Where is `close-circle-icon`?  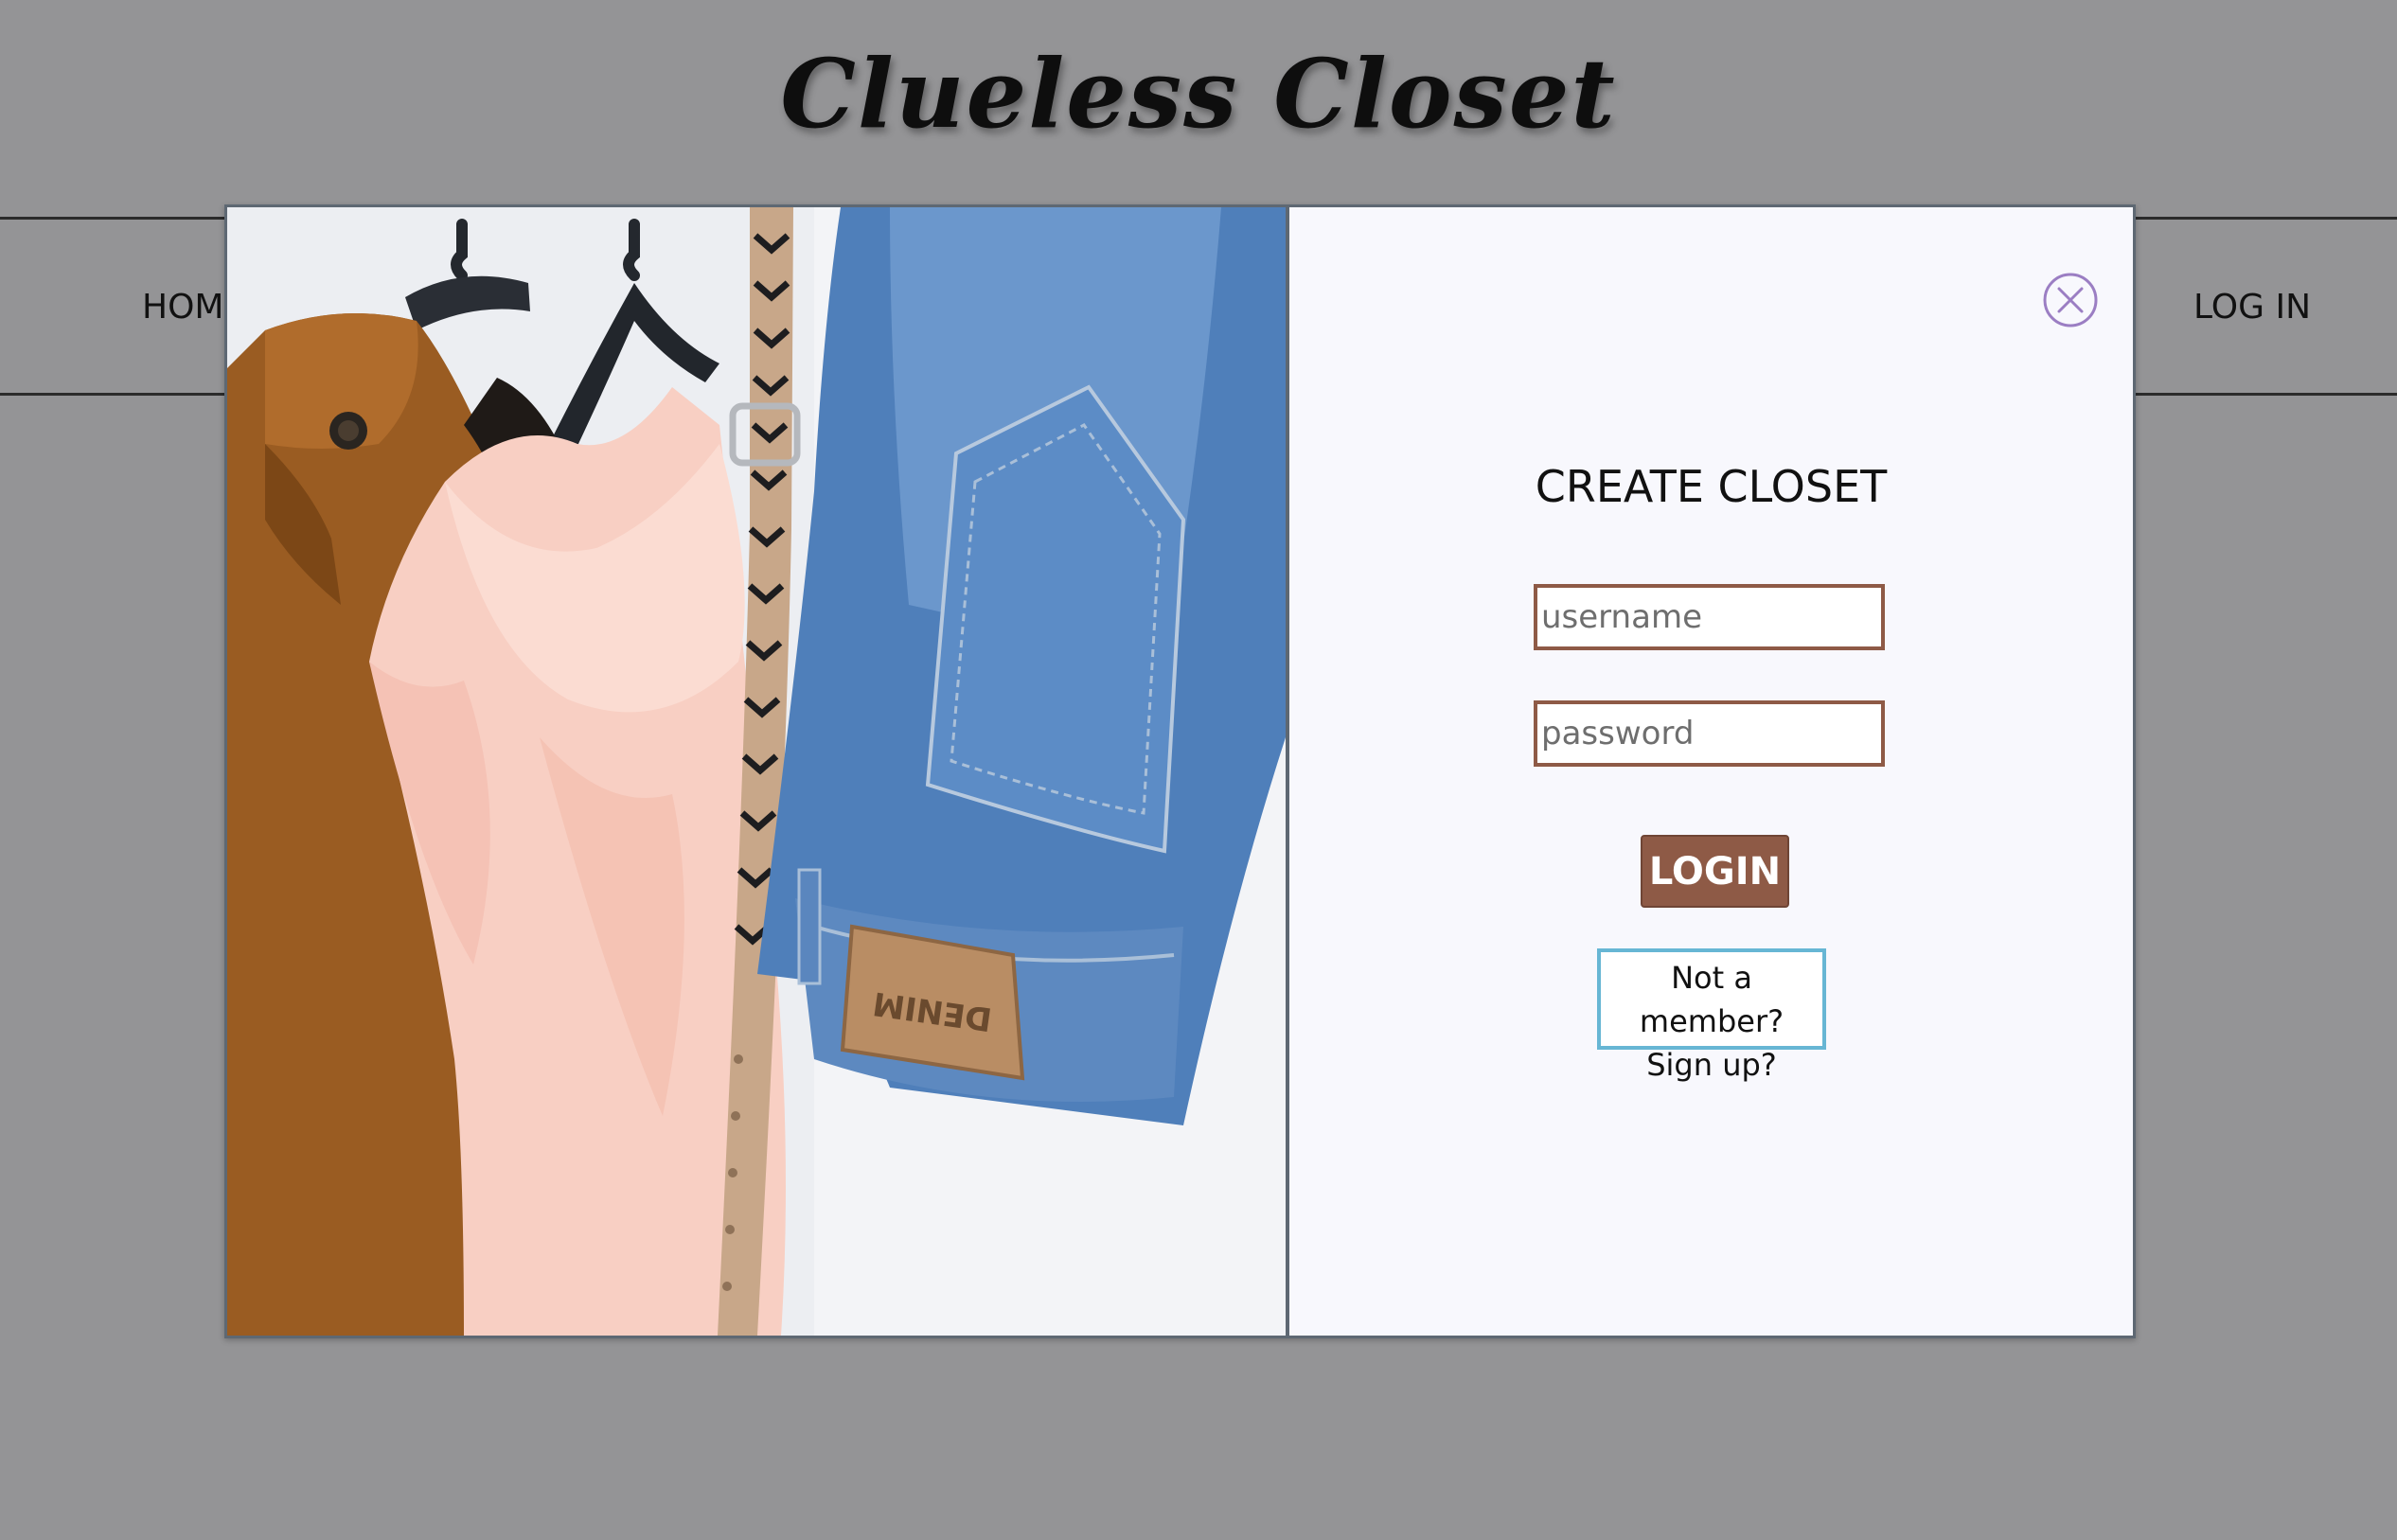
close-circle-icon is located at coordinates (2070, 300).